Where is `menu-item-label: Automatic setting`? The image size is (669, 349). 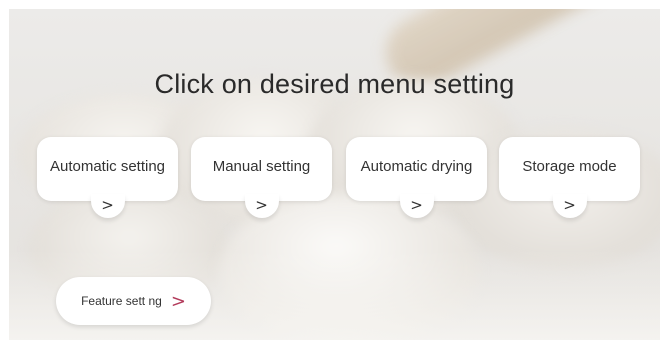 menu-item-label: Automatic setting is located at coordinates (107, 166).